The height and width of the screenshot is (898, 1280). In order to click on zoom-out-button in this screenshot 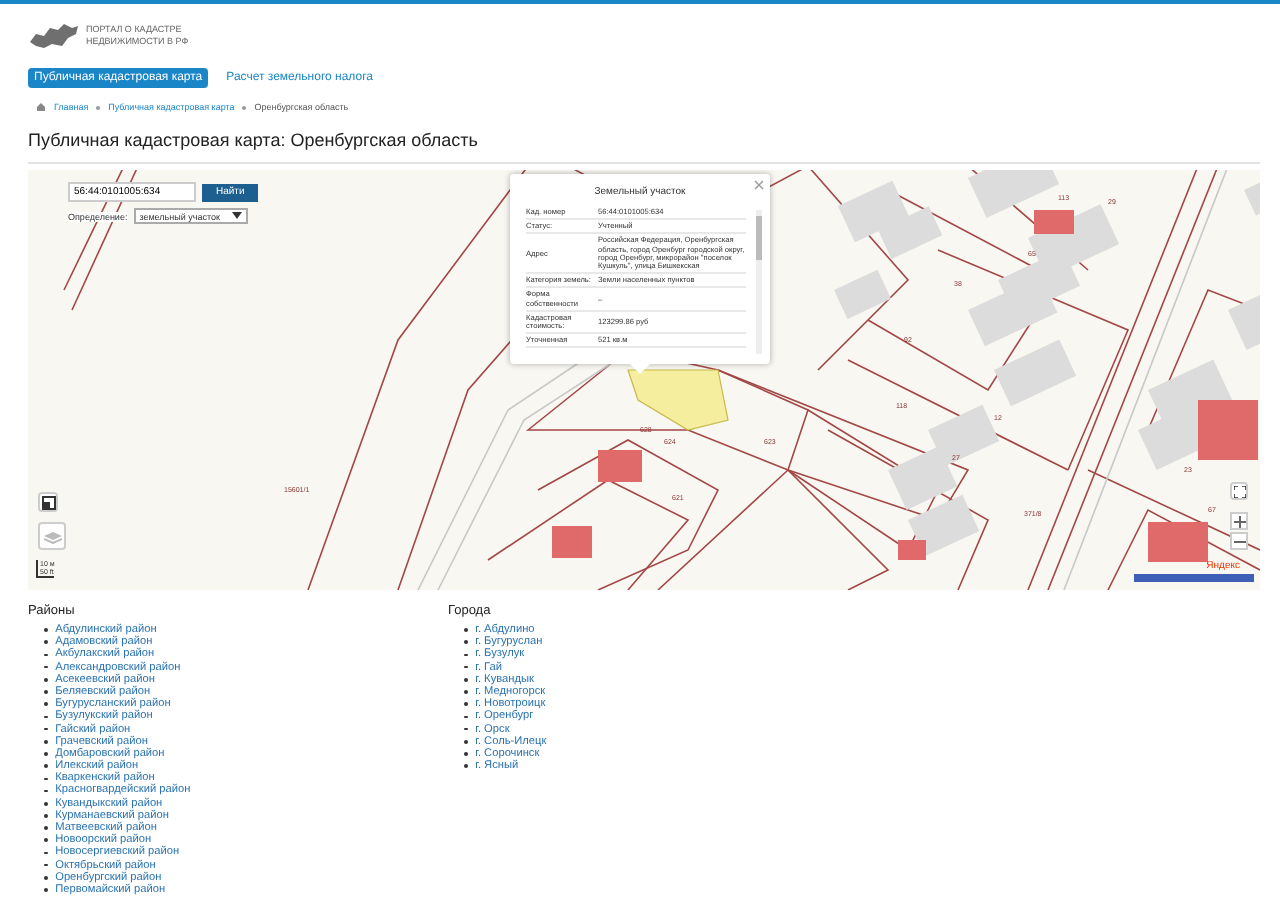, I will do `click(1239, 541)`.